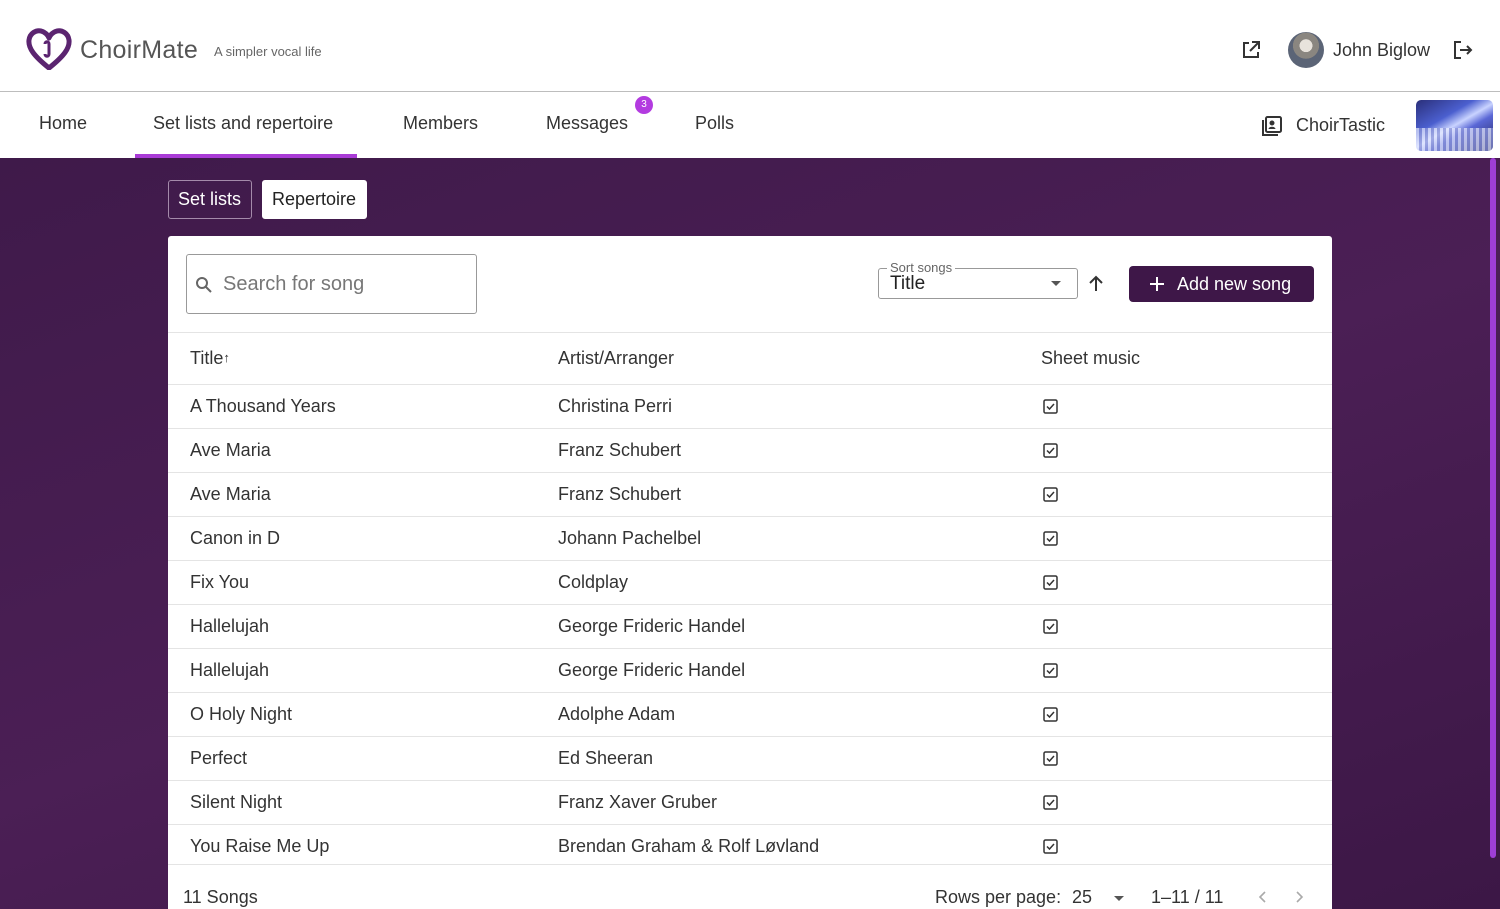 This screenshot has width=1500, height=909. I want to click on song-artist: Ed Sheeran, so click(606, 758).